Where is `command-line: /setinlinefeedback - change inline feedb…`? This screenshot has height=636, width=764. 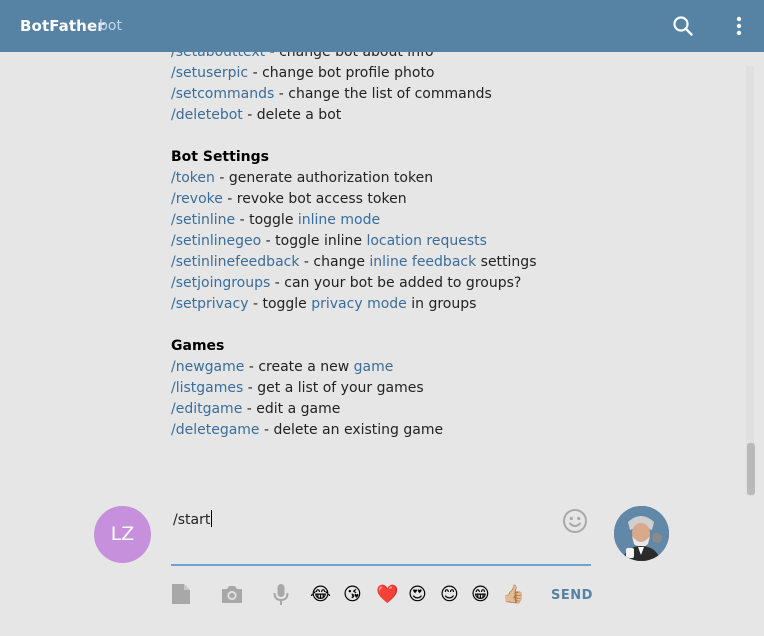
command-line: /setinlinefeedback - change inline feedb… is located at coordinates (354, 262).